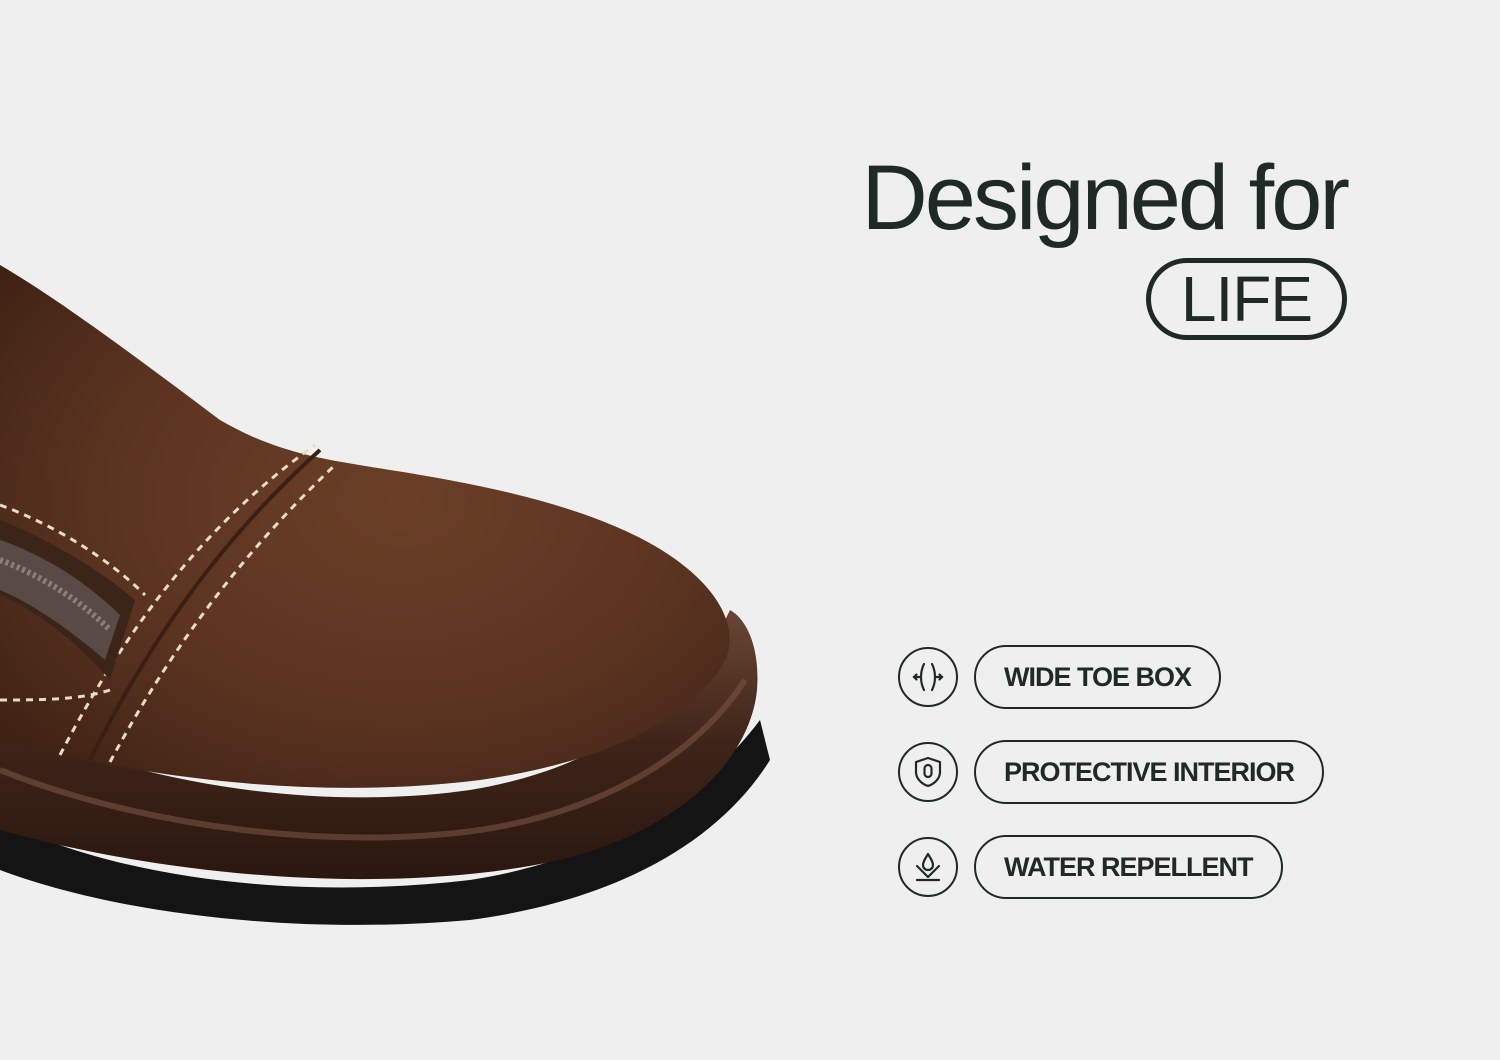  Describe the element at coordinates (1105, 198) in the screenshot. I see `headline-title: Designed for` at that location.